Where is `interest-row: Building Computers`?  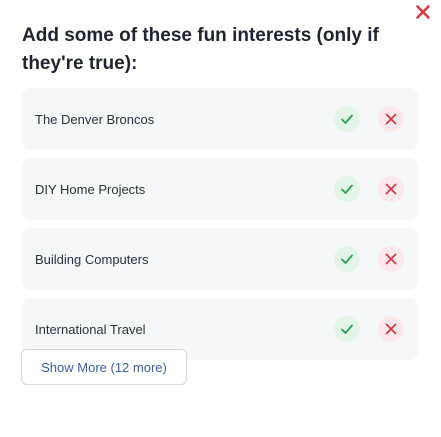 interest-row: Building Computers is located at coordinates (220, 259).